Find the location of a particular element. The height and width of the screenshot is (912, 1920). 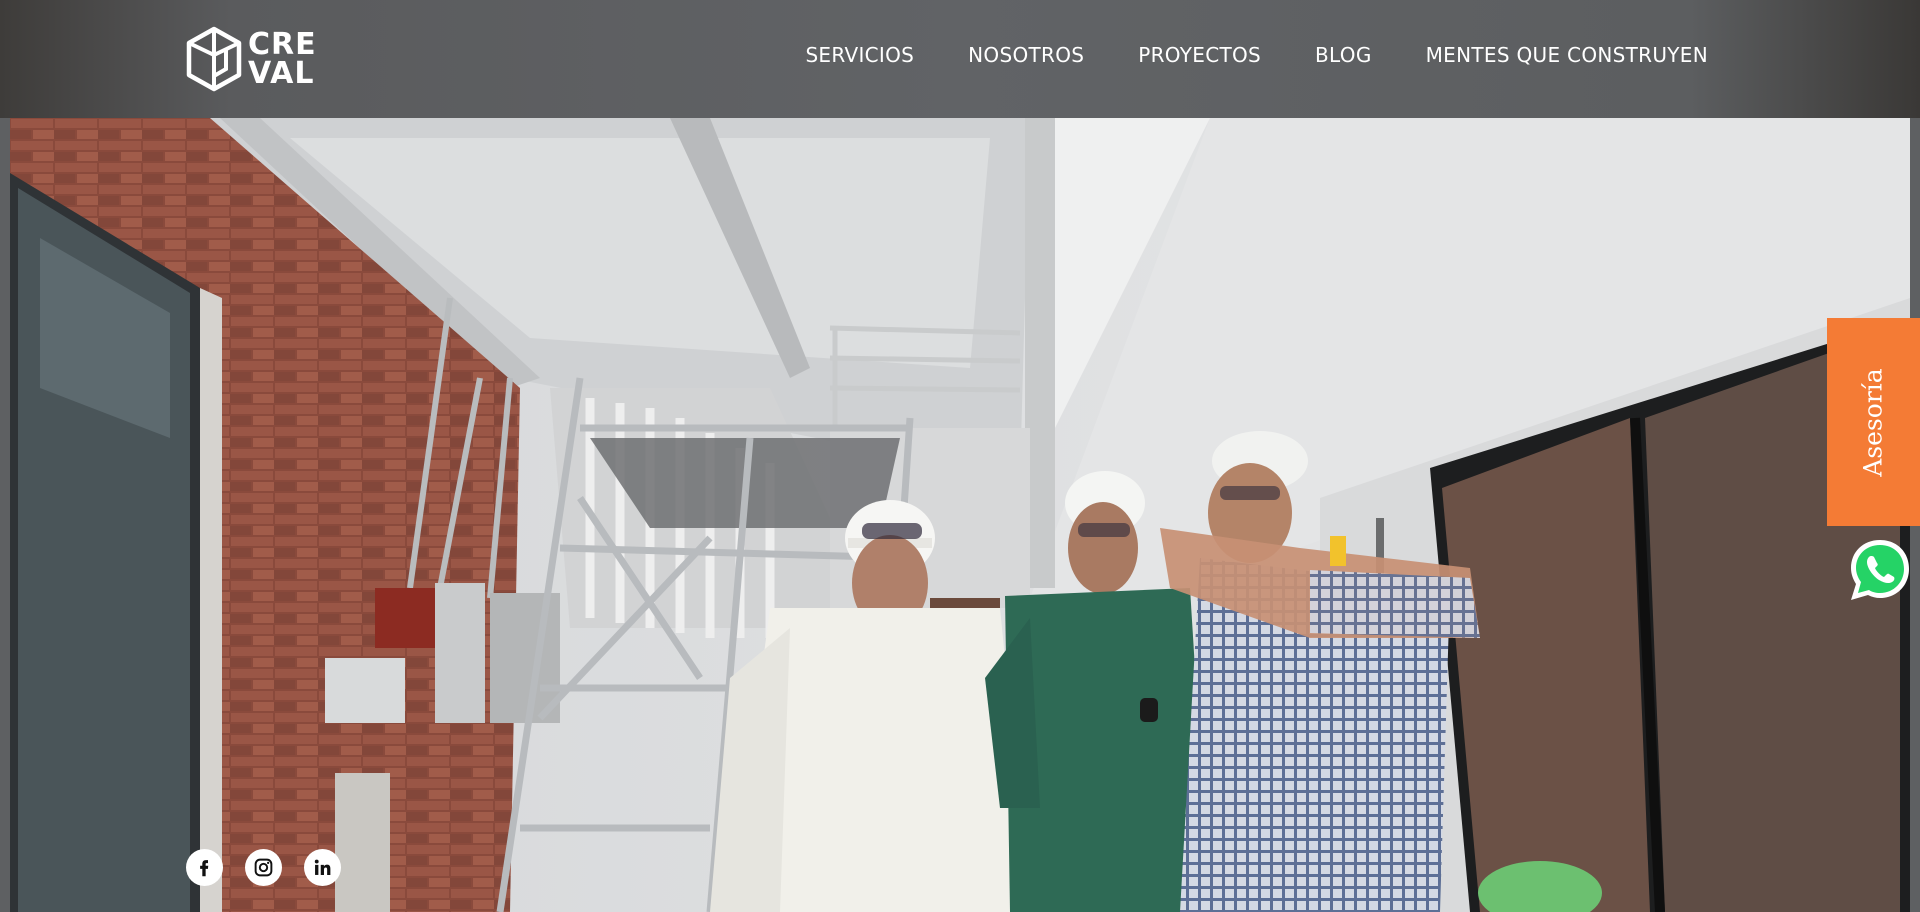

nav-item-proyectos: PROYECTOS is located at coordinates (1199, 55).